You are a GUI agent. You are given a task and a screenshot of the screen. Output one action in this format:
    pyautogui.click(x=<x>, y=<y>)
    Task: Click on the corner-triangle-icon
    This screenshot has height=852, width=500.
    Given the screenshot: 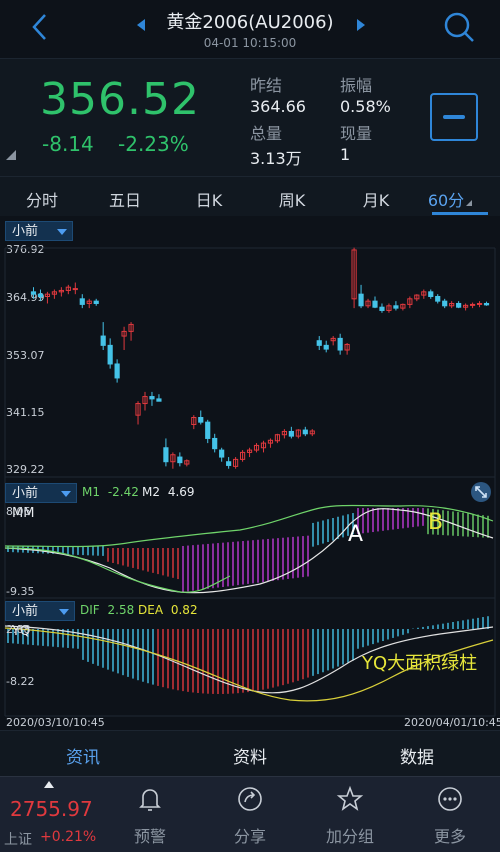 What is the action you would take?
    pyautogui.click(x=11, y=155)
    